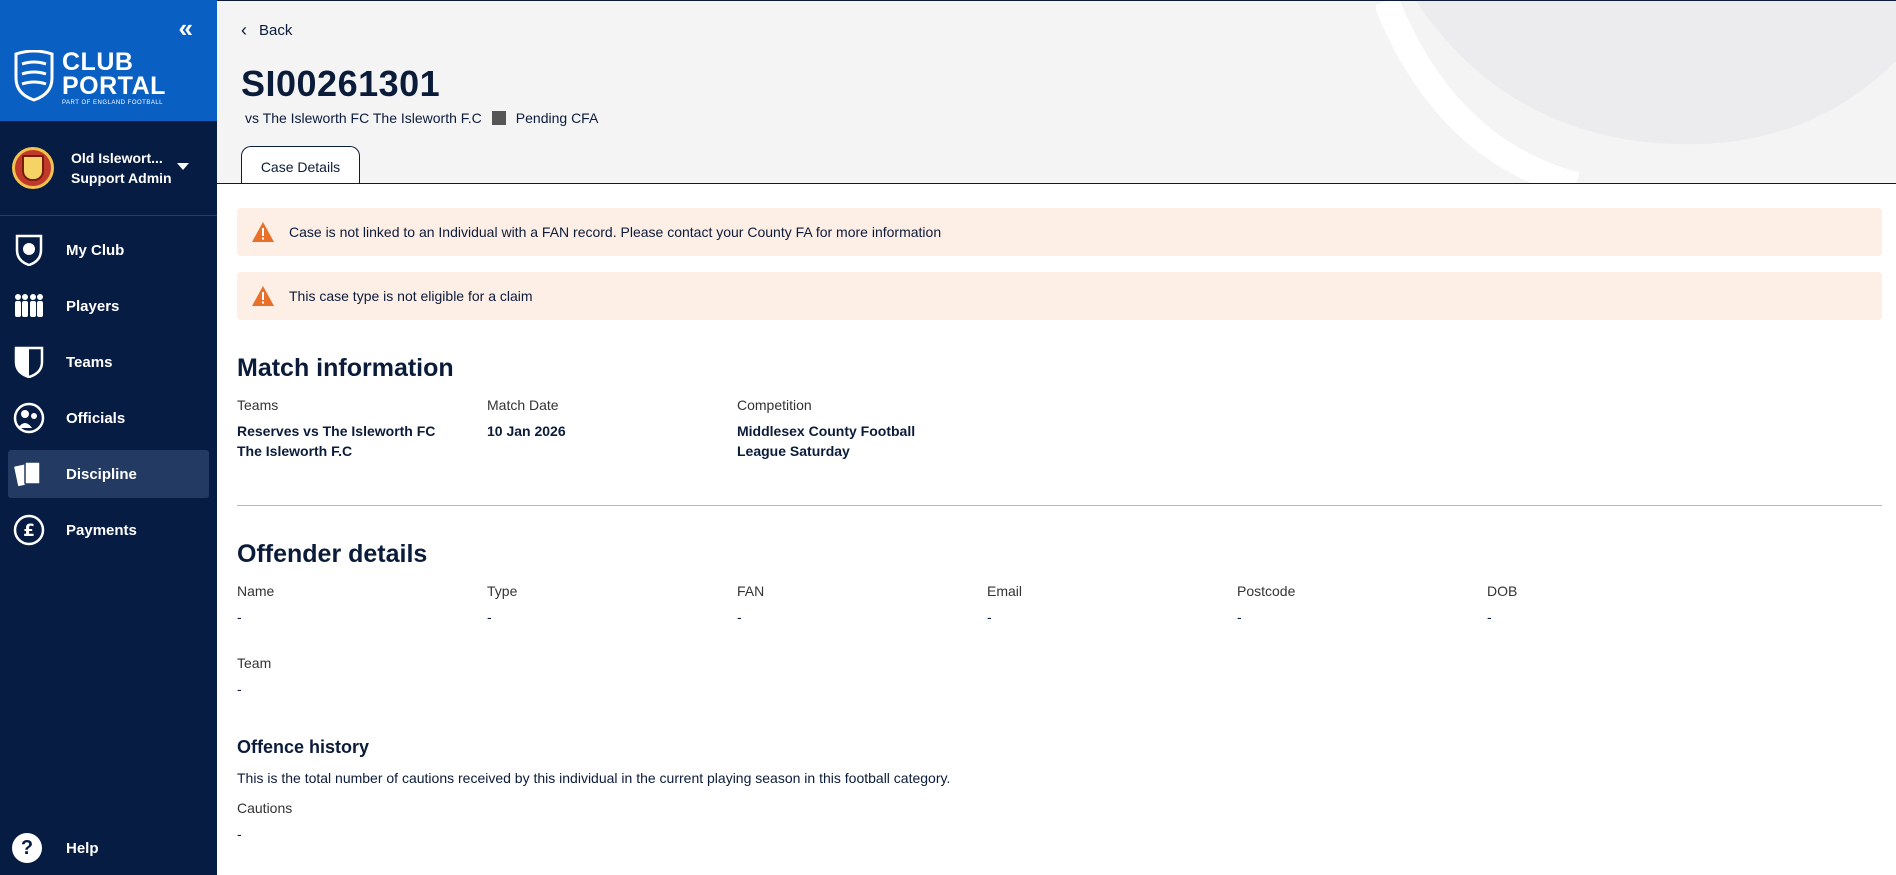  I want to click on collapse-sidebar-icon: «, so click(186, 28).